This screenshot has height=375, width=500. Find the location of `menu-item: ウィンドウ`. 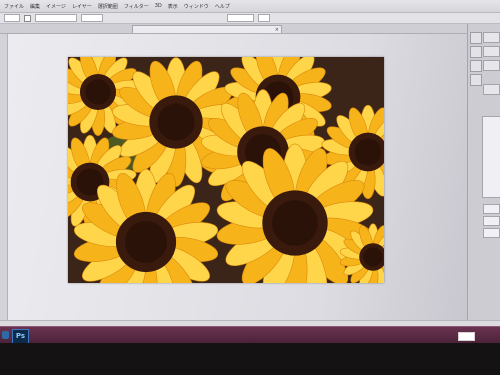

menu-item: ウィンドウ is located at coordinates (196, 6).